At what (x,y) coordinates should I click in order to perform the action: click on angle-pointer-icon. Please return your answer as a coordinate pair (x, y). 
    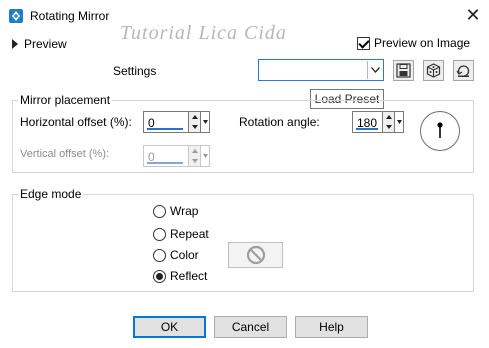
    Looking at the image, I should click on (440, 130).